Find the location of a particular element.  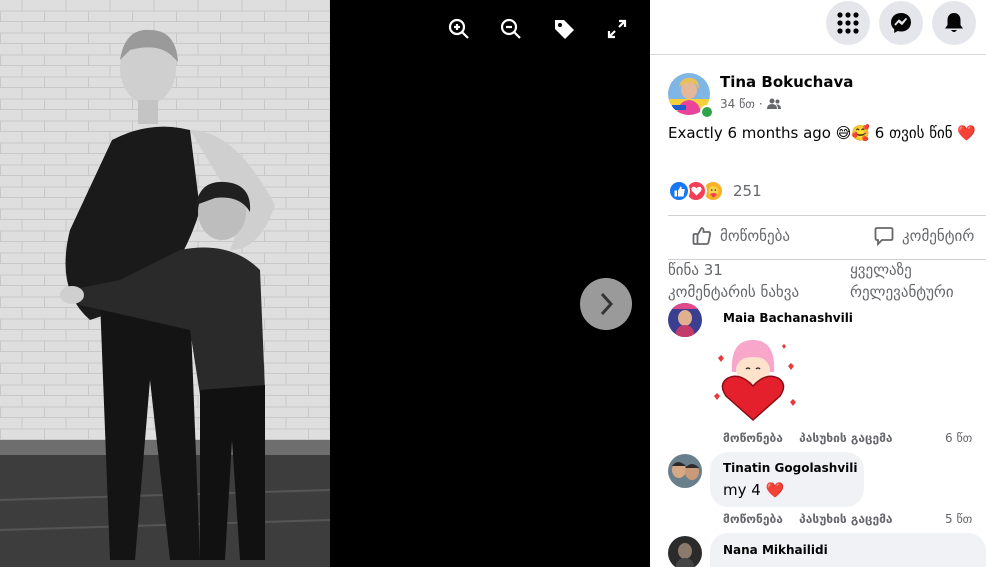

notifications-bell-icon is located at coordinates (954, 22).